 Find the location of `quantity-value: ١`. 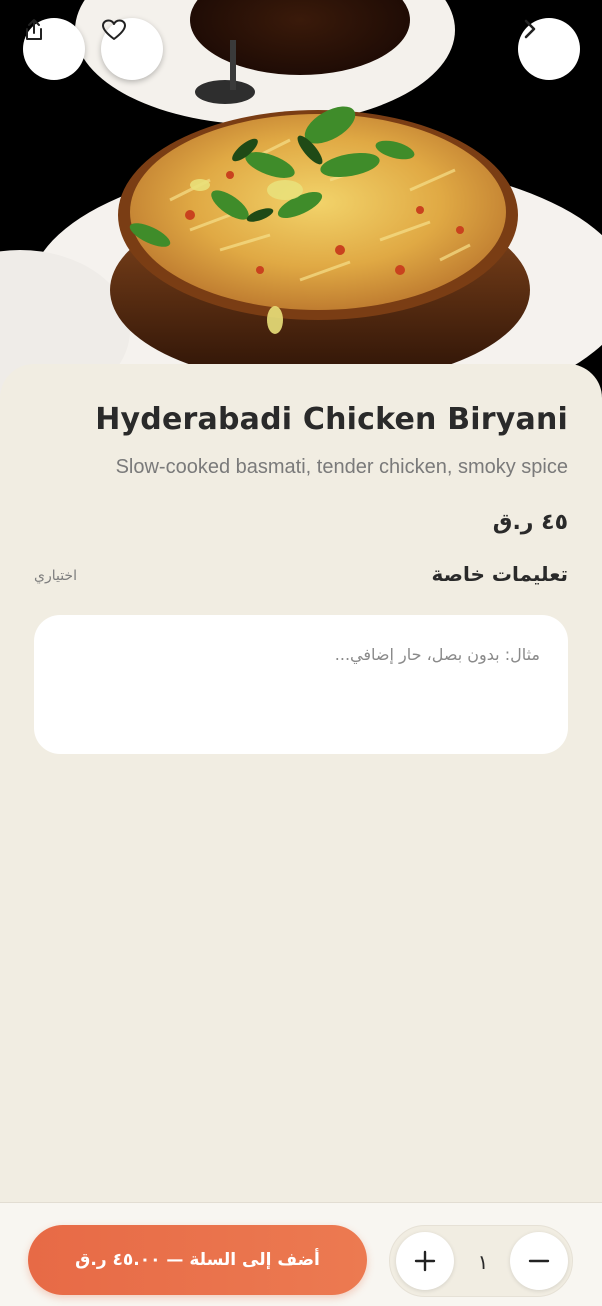

quantity-value: ١ is located at coordinates (483, 1262).